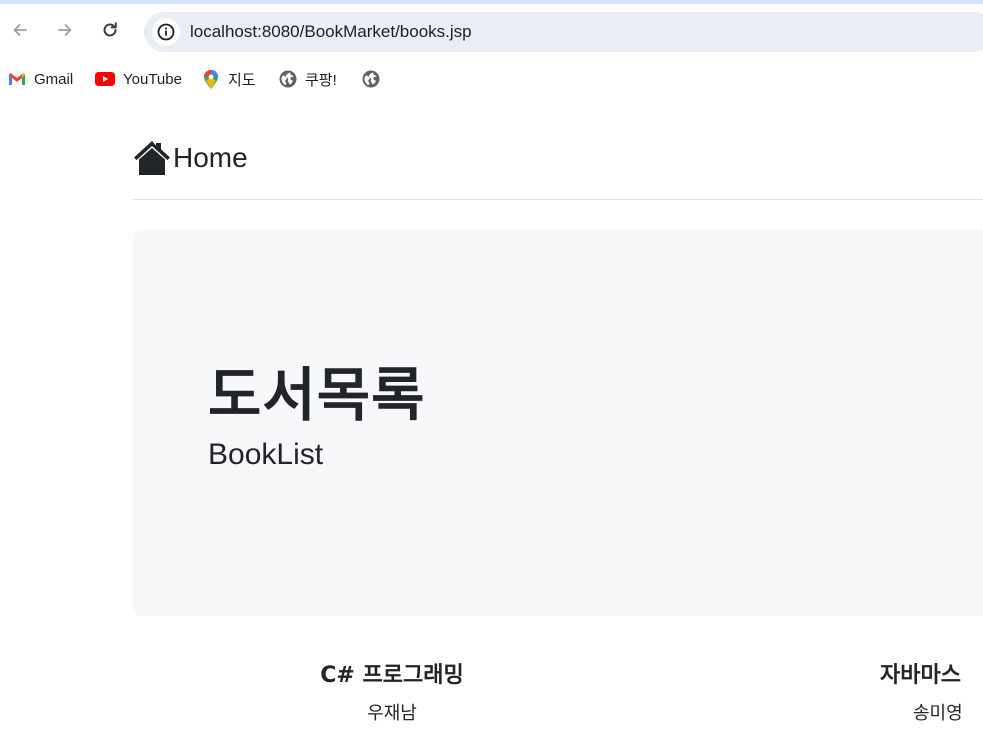 This screenshot has height=731, width=983. I want to click on book-author: 우재남, so click(392, 713).